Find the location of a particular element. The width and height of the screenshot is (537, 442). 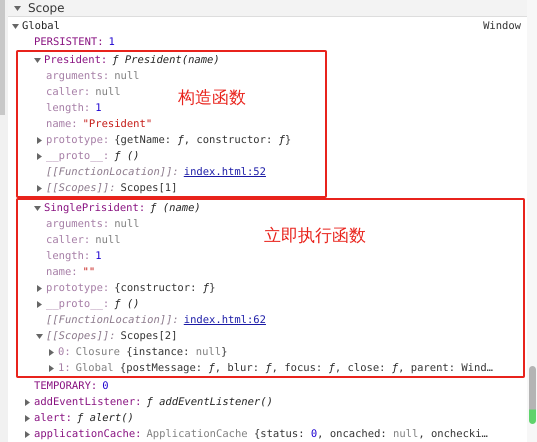

scope-name: Global is located at coordinates (41, 26).